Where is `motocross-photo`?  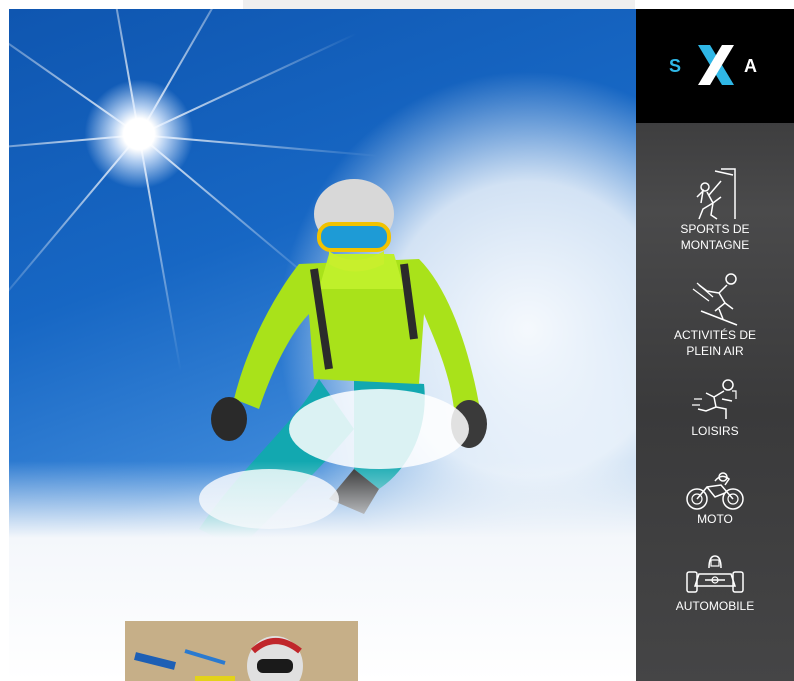
motocross-photo is located at coordinates (241, 651).